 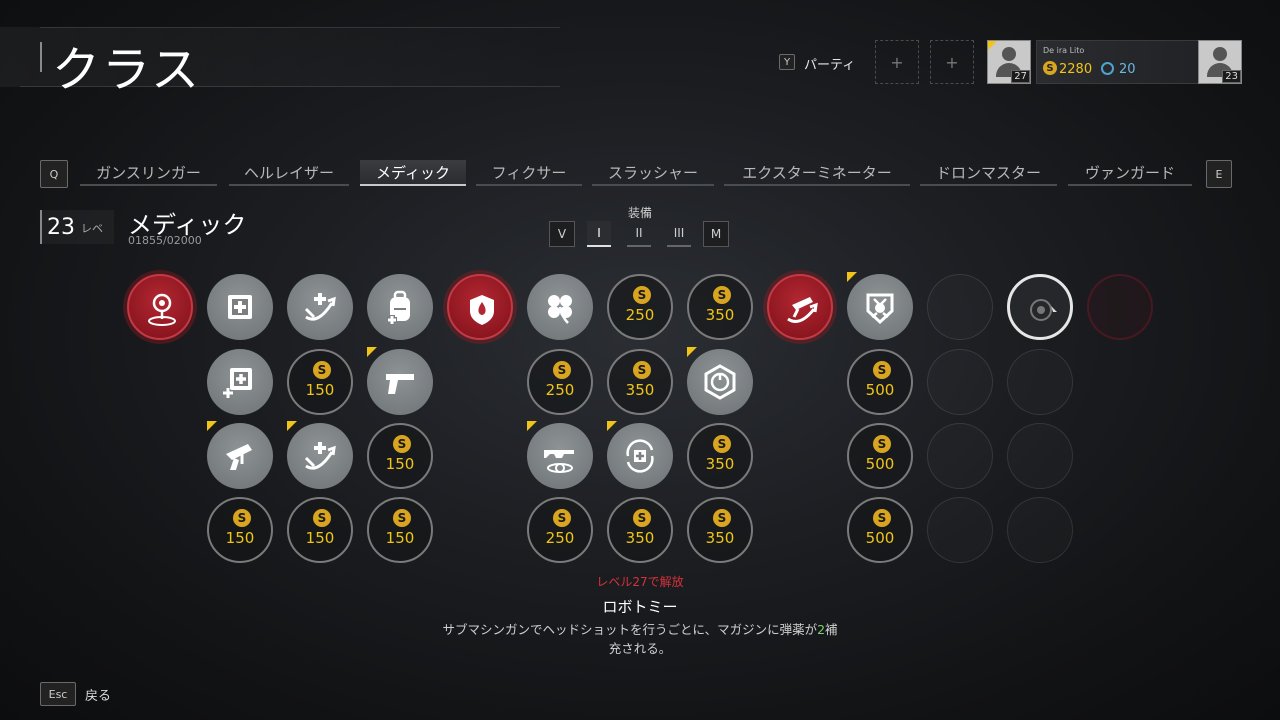 I want to click on medkit-cycle-icon, so click(x=640, y=456).